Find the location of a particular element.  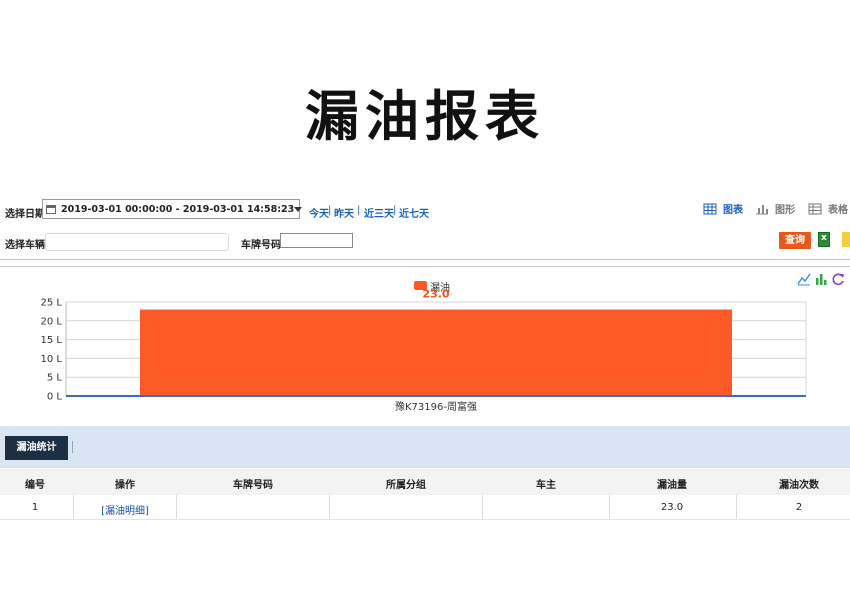

page-title: 漏油报表 is located at coordinates (425, 116).